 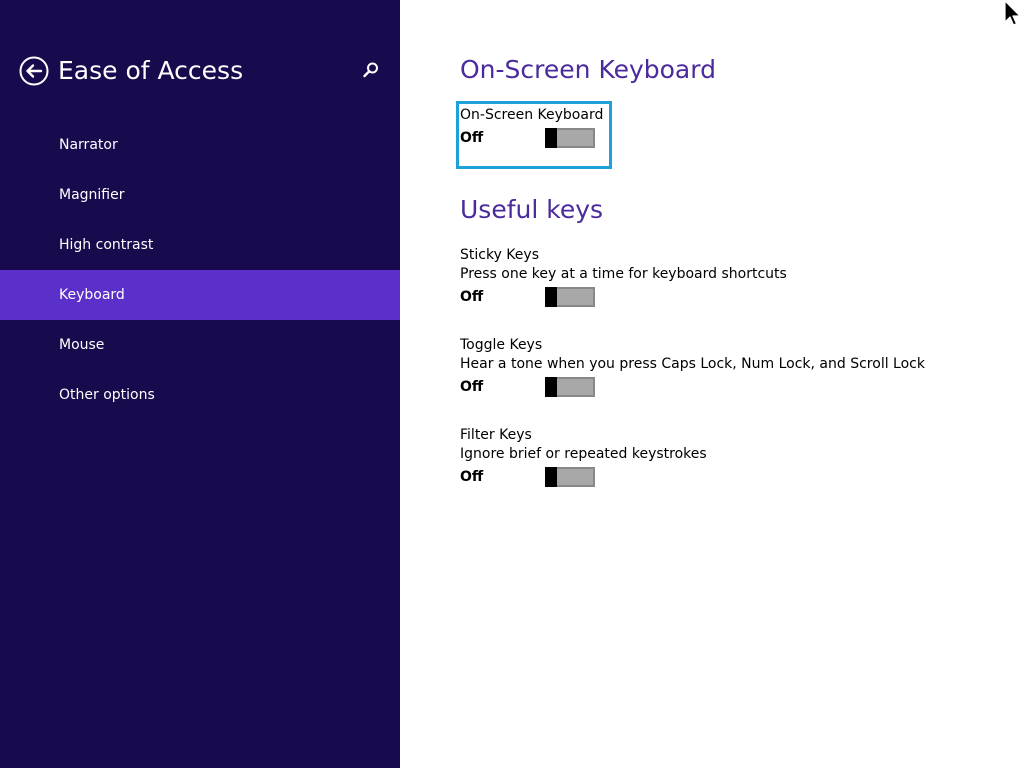 I want to click on setting-on-screen-keyboard: On-Screen Keyboard Off, so click(x=700, y=128).